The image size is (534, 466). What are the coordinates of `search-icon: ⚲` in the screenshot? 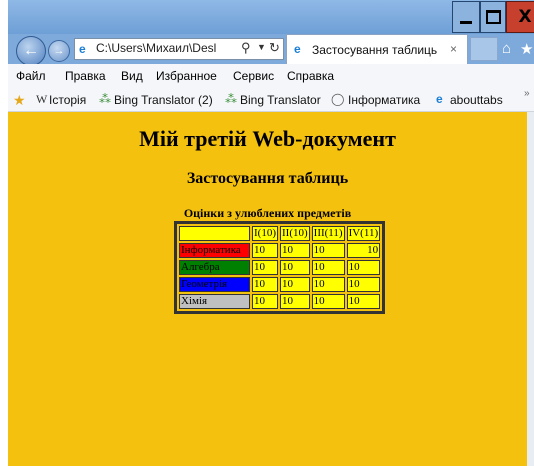 It's located at (246, 48).